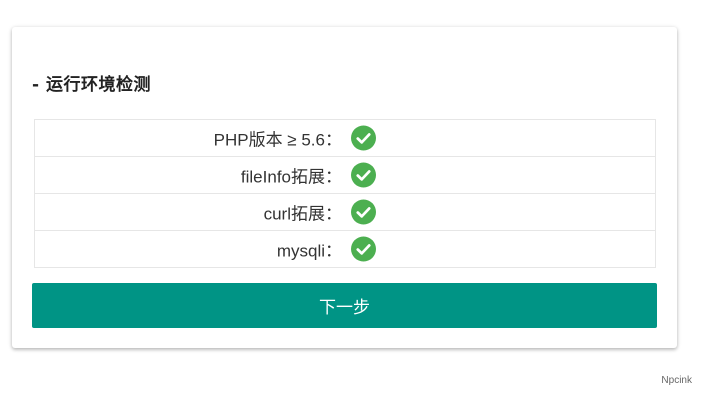  Describe the element at coordinates (291, 177) in the screenshot. I see `check-label: fileInfo拓展：` at that location.